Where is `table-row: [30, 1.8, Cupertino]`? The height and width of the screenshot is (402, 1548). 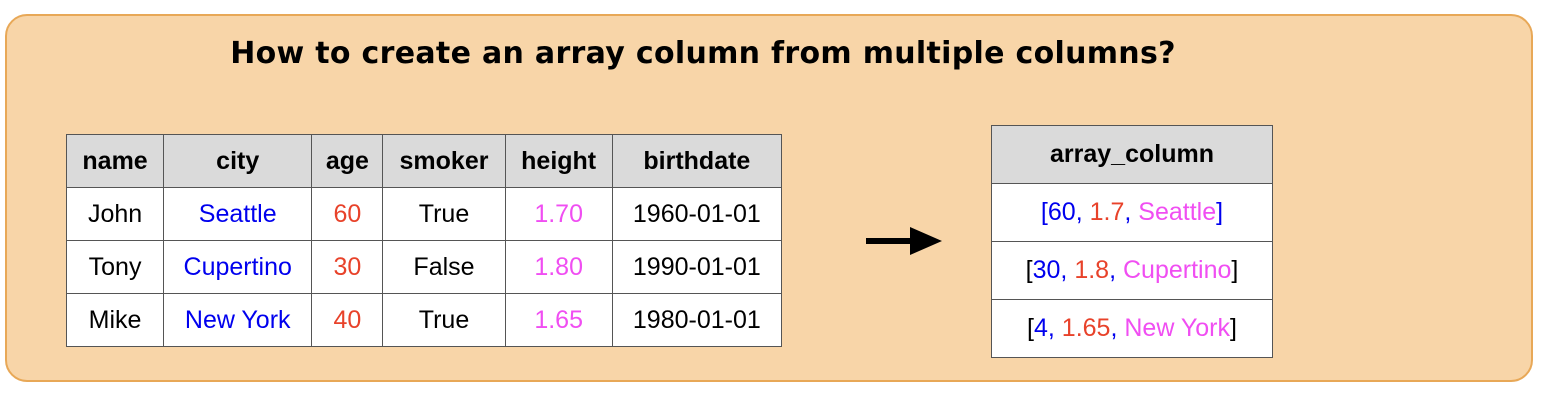 table-row: [30, 1.8, Cupertino] is located at coordinates (1132, 270).